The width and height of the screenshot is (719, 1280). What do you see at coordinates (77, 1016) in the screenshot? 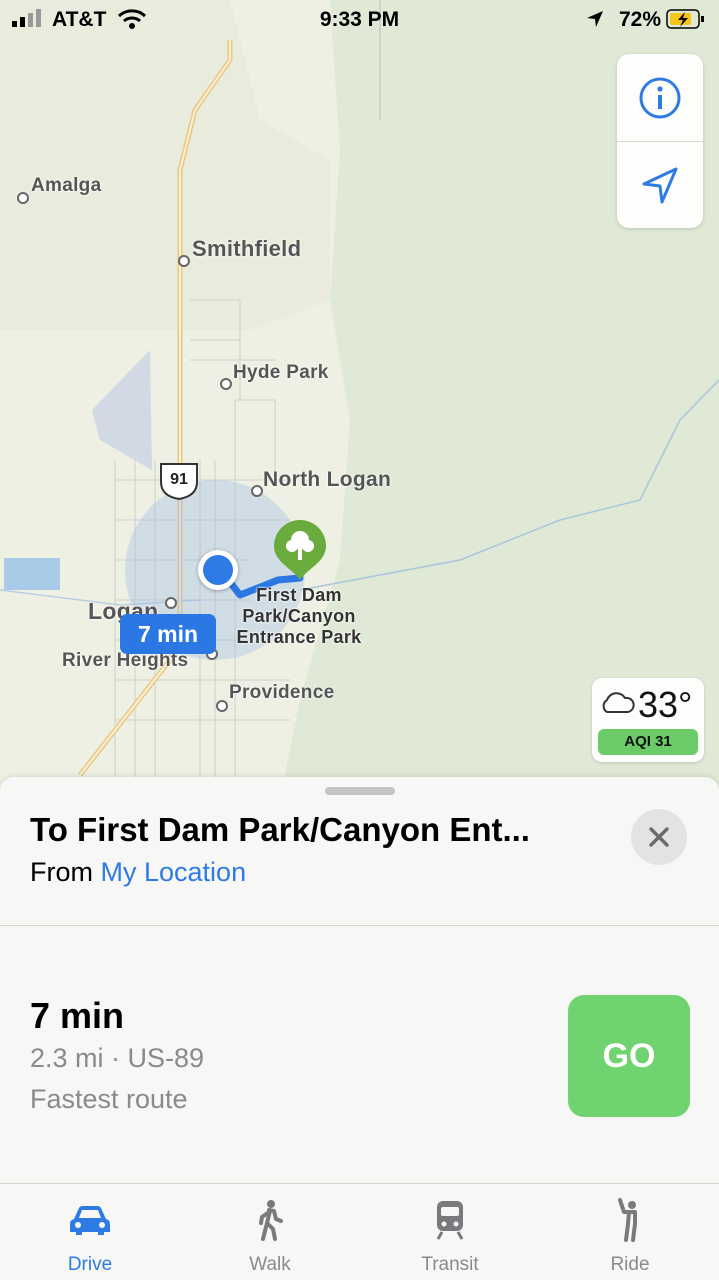
I see `route-time: 7 min` at bounding box center [77, 1016].